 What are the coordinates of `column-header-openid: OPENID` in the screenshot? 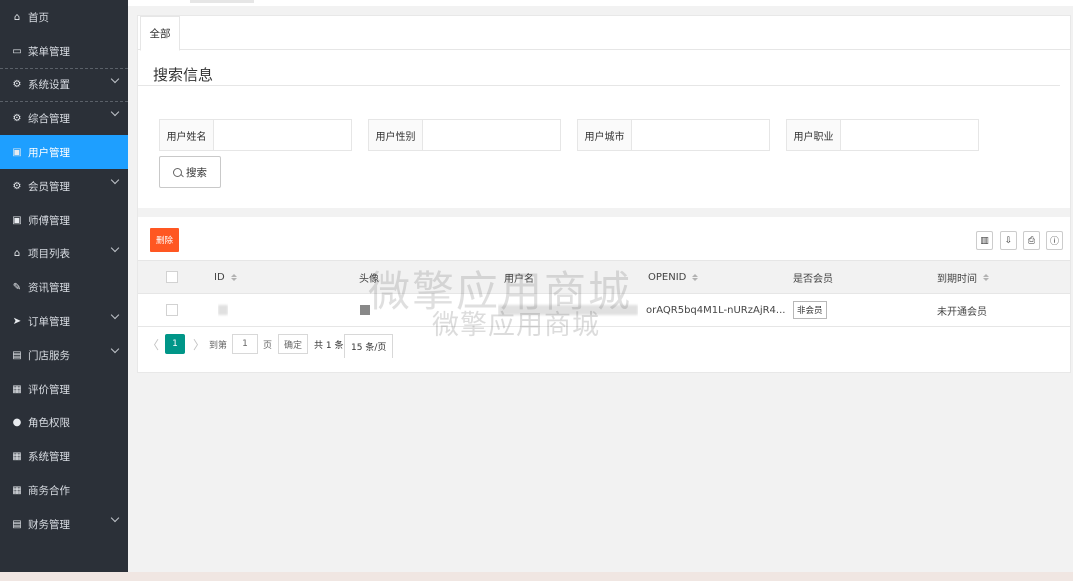 It's located at (673, 277).